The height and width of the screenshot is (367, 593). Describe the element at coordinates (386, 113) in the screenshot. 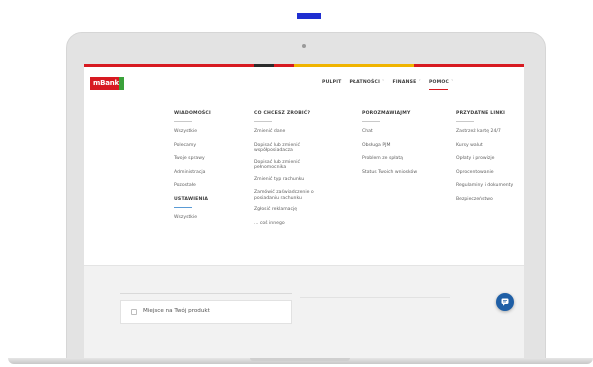

I see `column-title: POROZMAWIAJMY` at that location.